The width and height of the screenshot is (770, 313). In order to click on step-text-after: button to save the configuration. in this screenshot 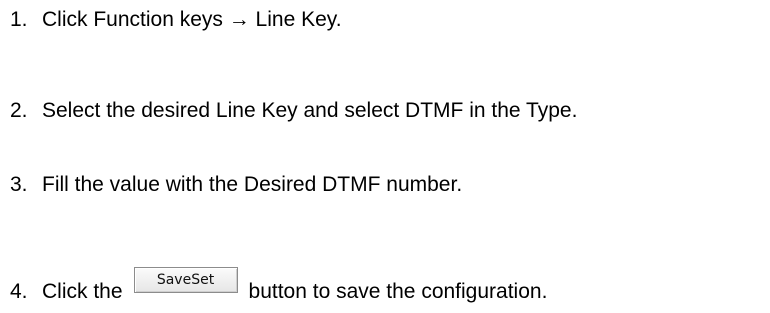, I will do `click(398, 291)`.